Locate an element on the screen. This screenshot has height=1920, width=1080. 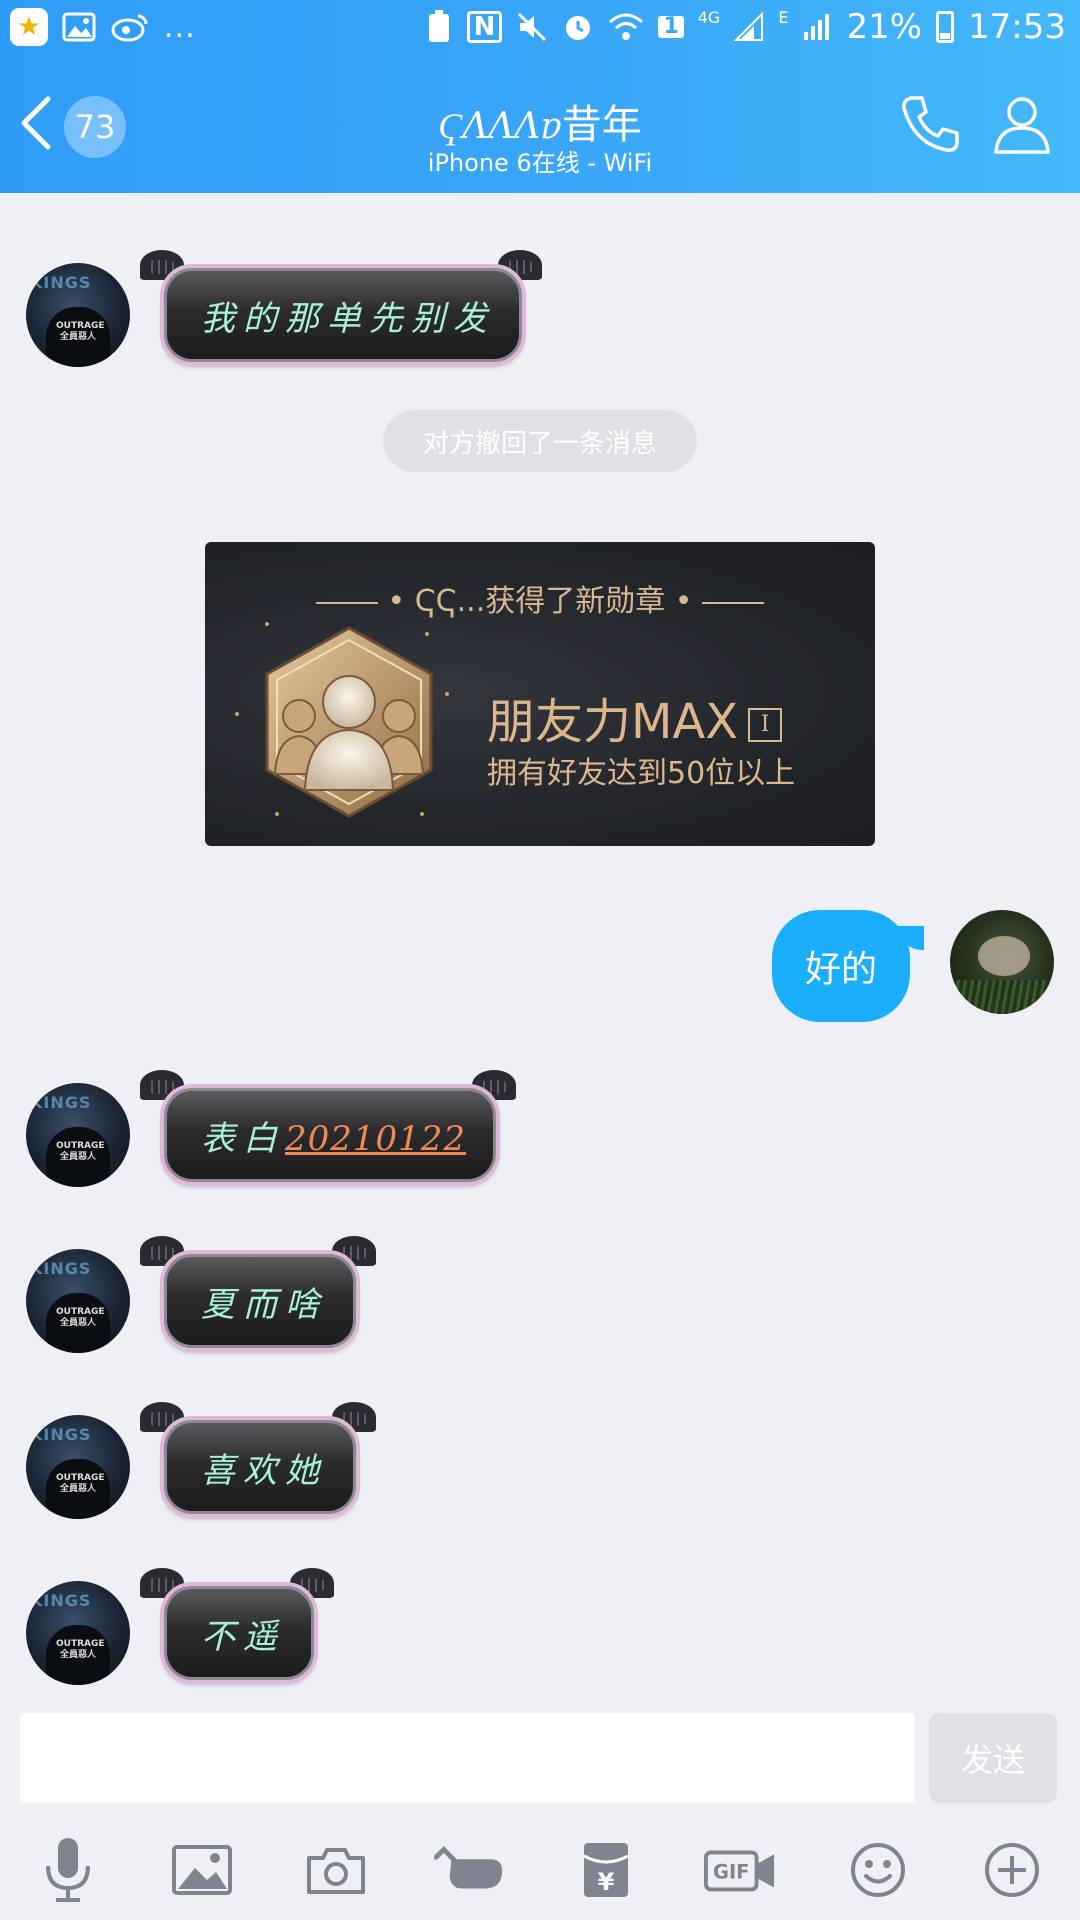
network-label: 4G is located at coordinates (709, 17).